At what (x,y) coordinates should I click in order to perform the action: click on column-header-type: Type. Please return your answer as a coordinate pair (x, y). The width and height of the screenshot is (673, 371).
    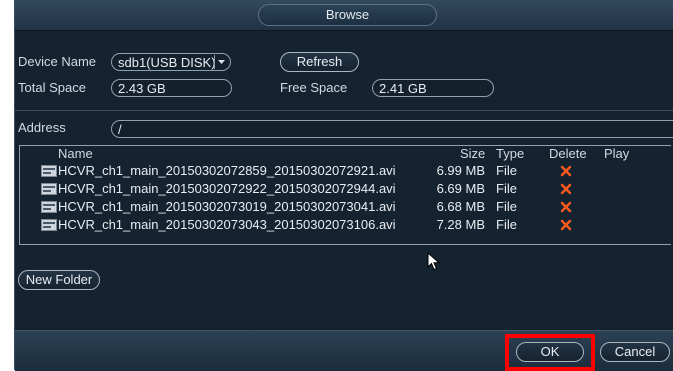
    Looking at the image, I should click on (510, 153).